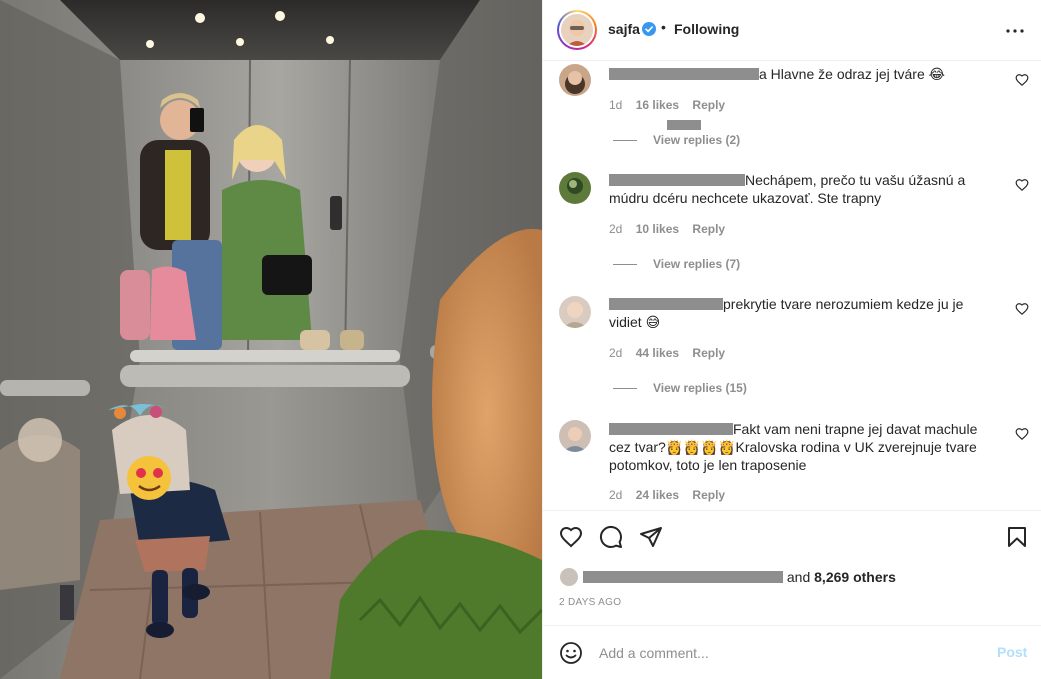 This screenshot has height=679, width=1041. I want to click on share-icon, so click(651, 537).